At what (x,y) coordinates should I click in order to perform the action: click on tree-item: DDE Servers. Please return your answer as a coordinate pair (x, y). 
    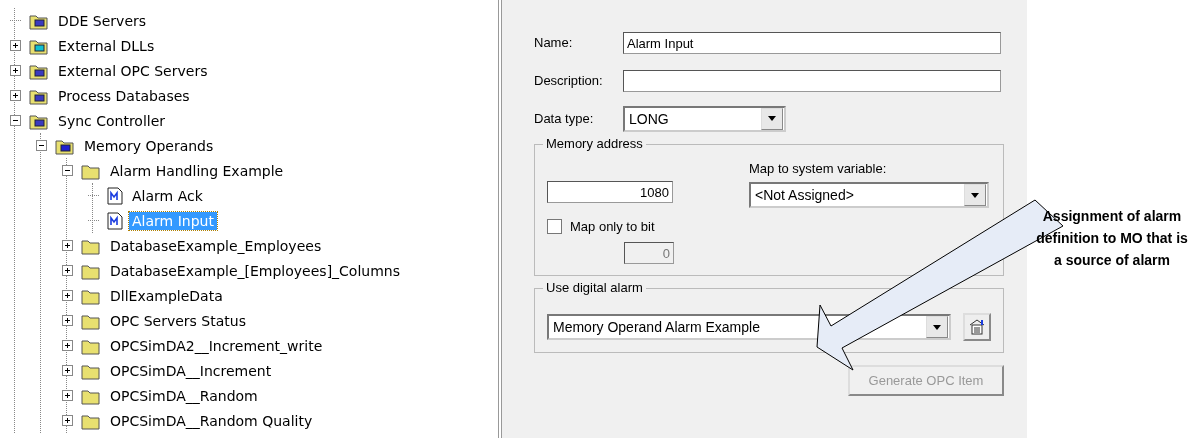
    Looking at the image, I should click on (102, 20).